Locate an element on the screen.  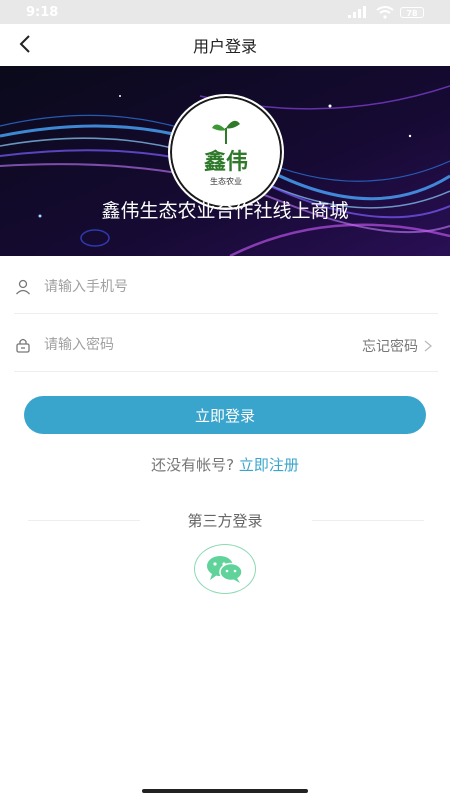
back-button is located at coordinates (26, 44).